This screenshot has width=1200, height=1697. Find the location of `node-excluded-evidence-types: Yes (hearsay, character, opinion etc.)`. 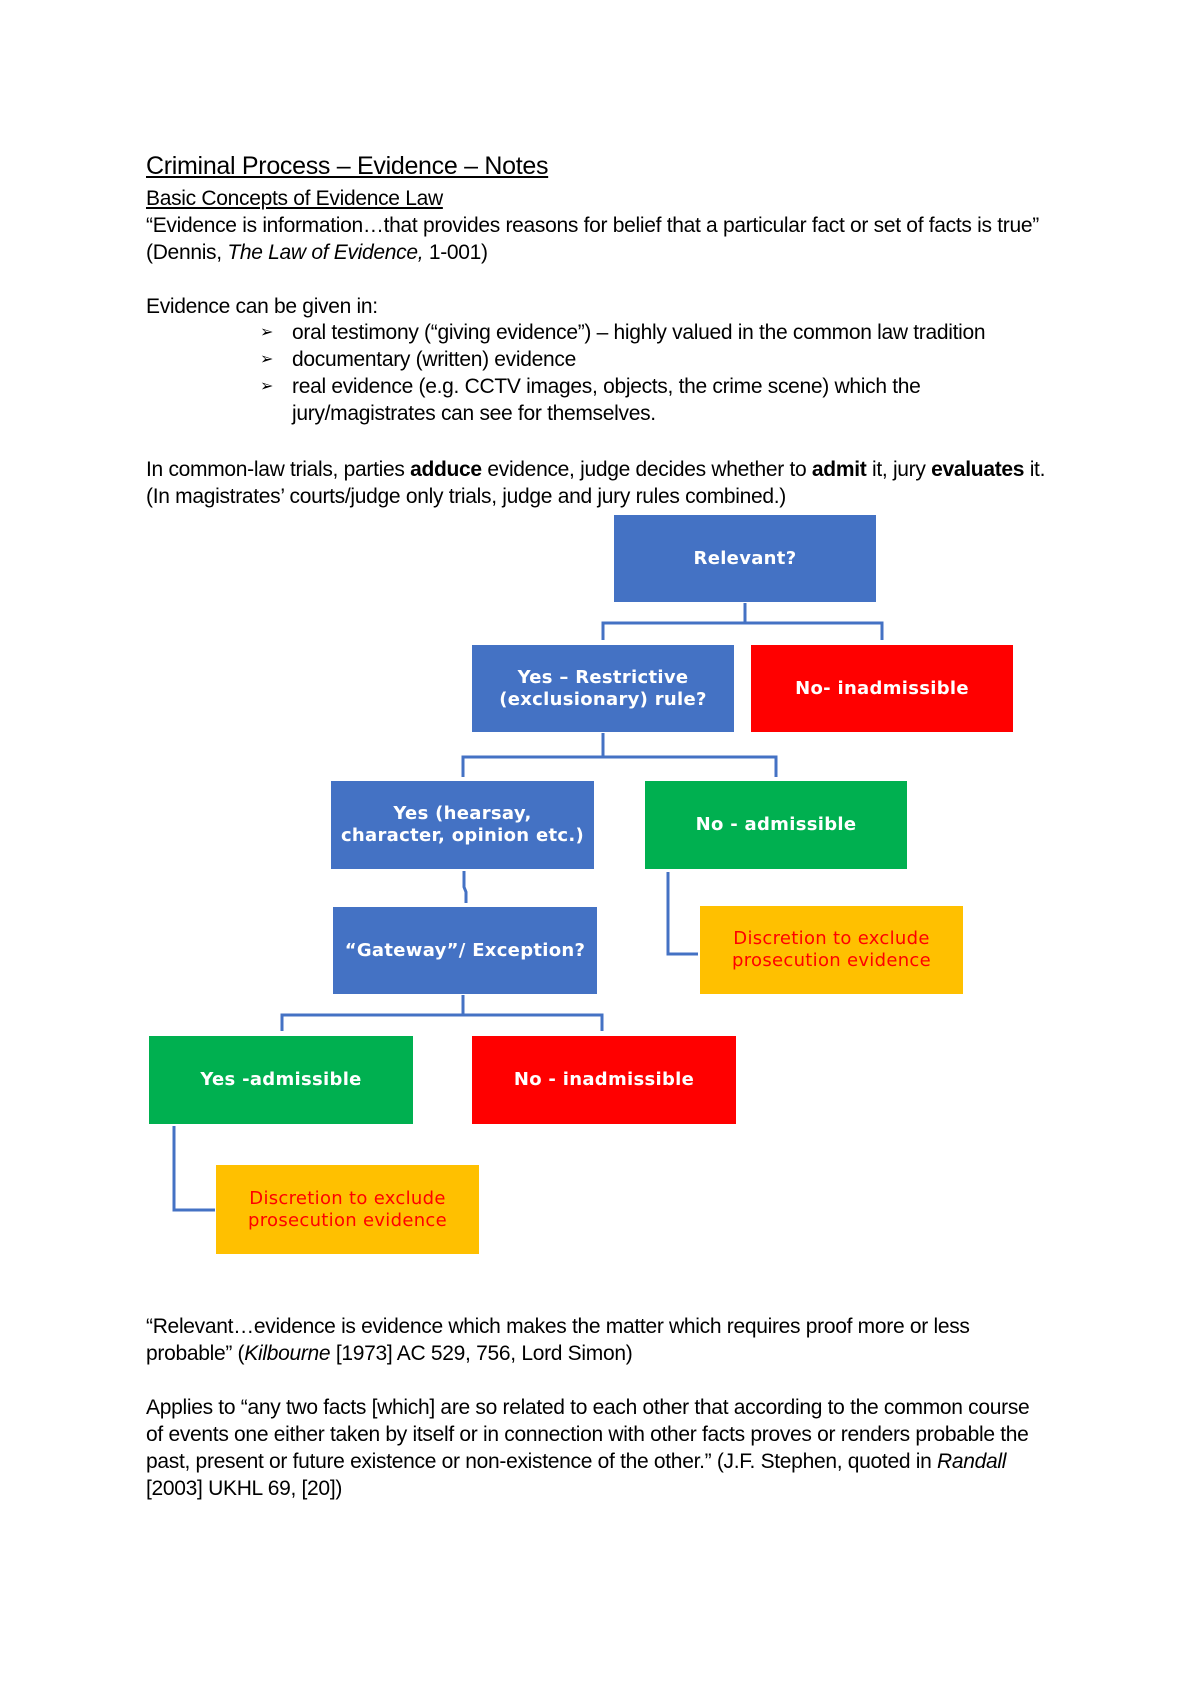

node-excluded-evidence-types: Yes (hearsay, character, opinion etc.) is located at coordinates (462, 825).